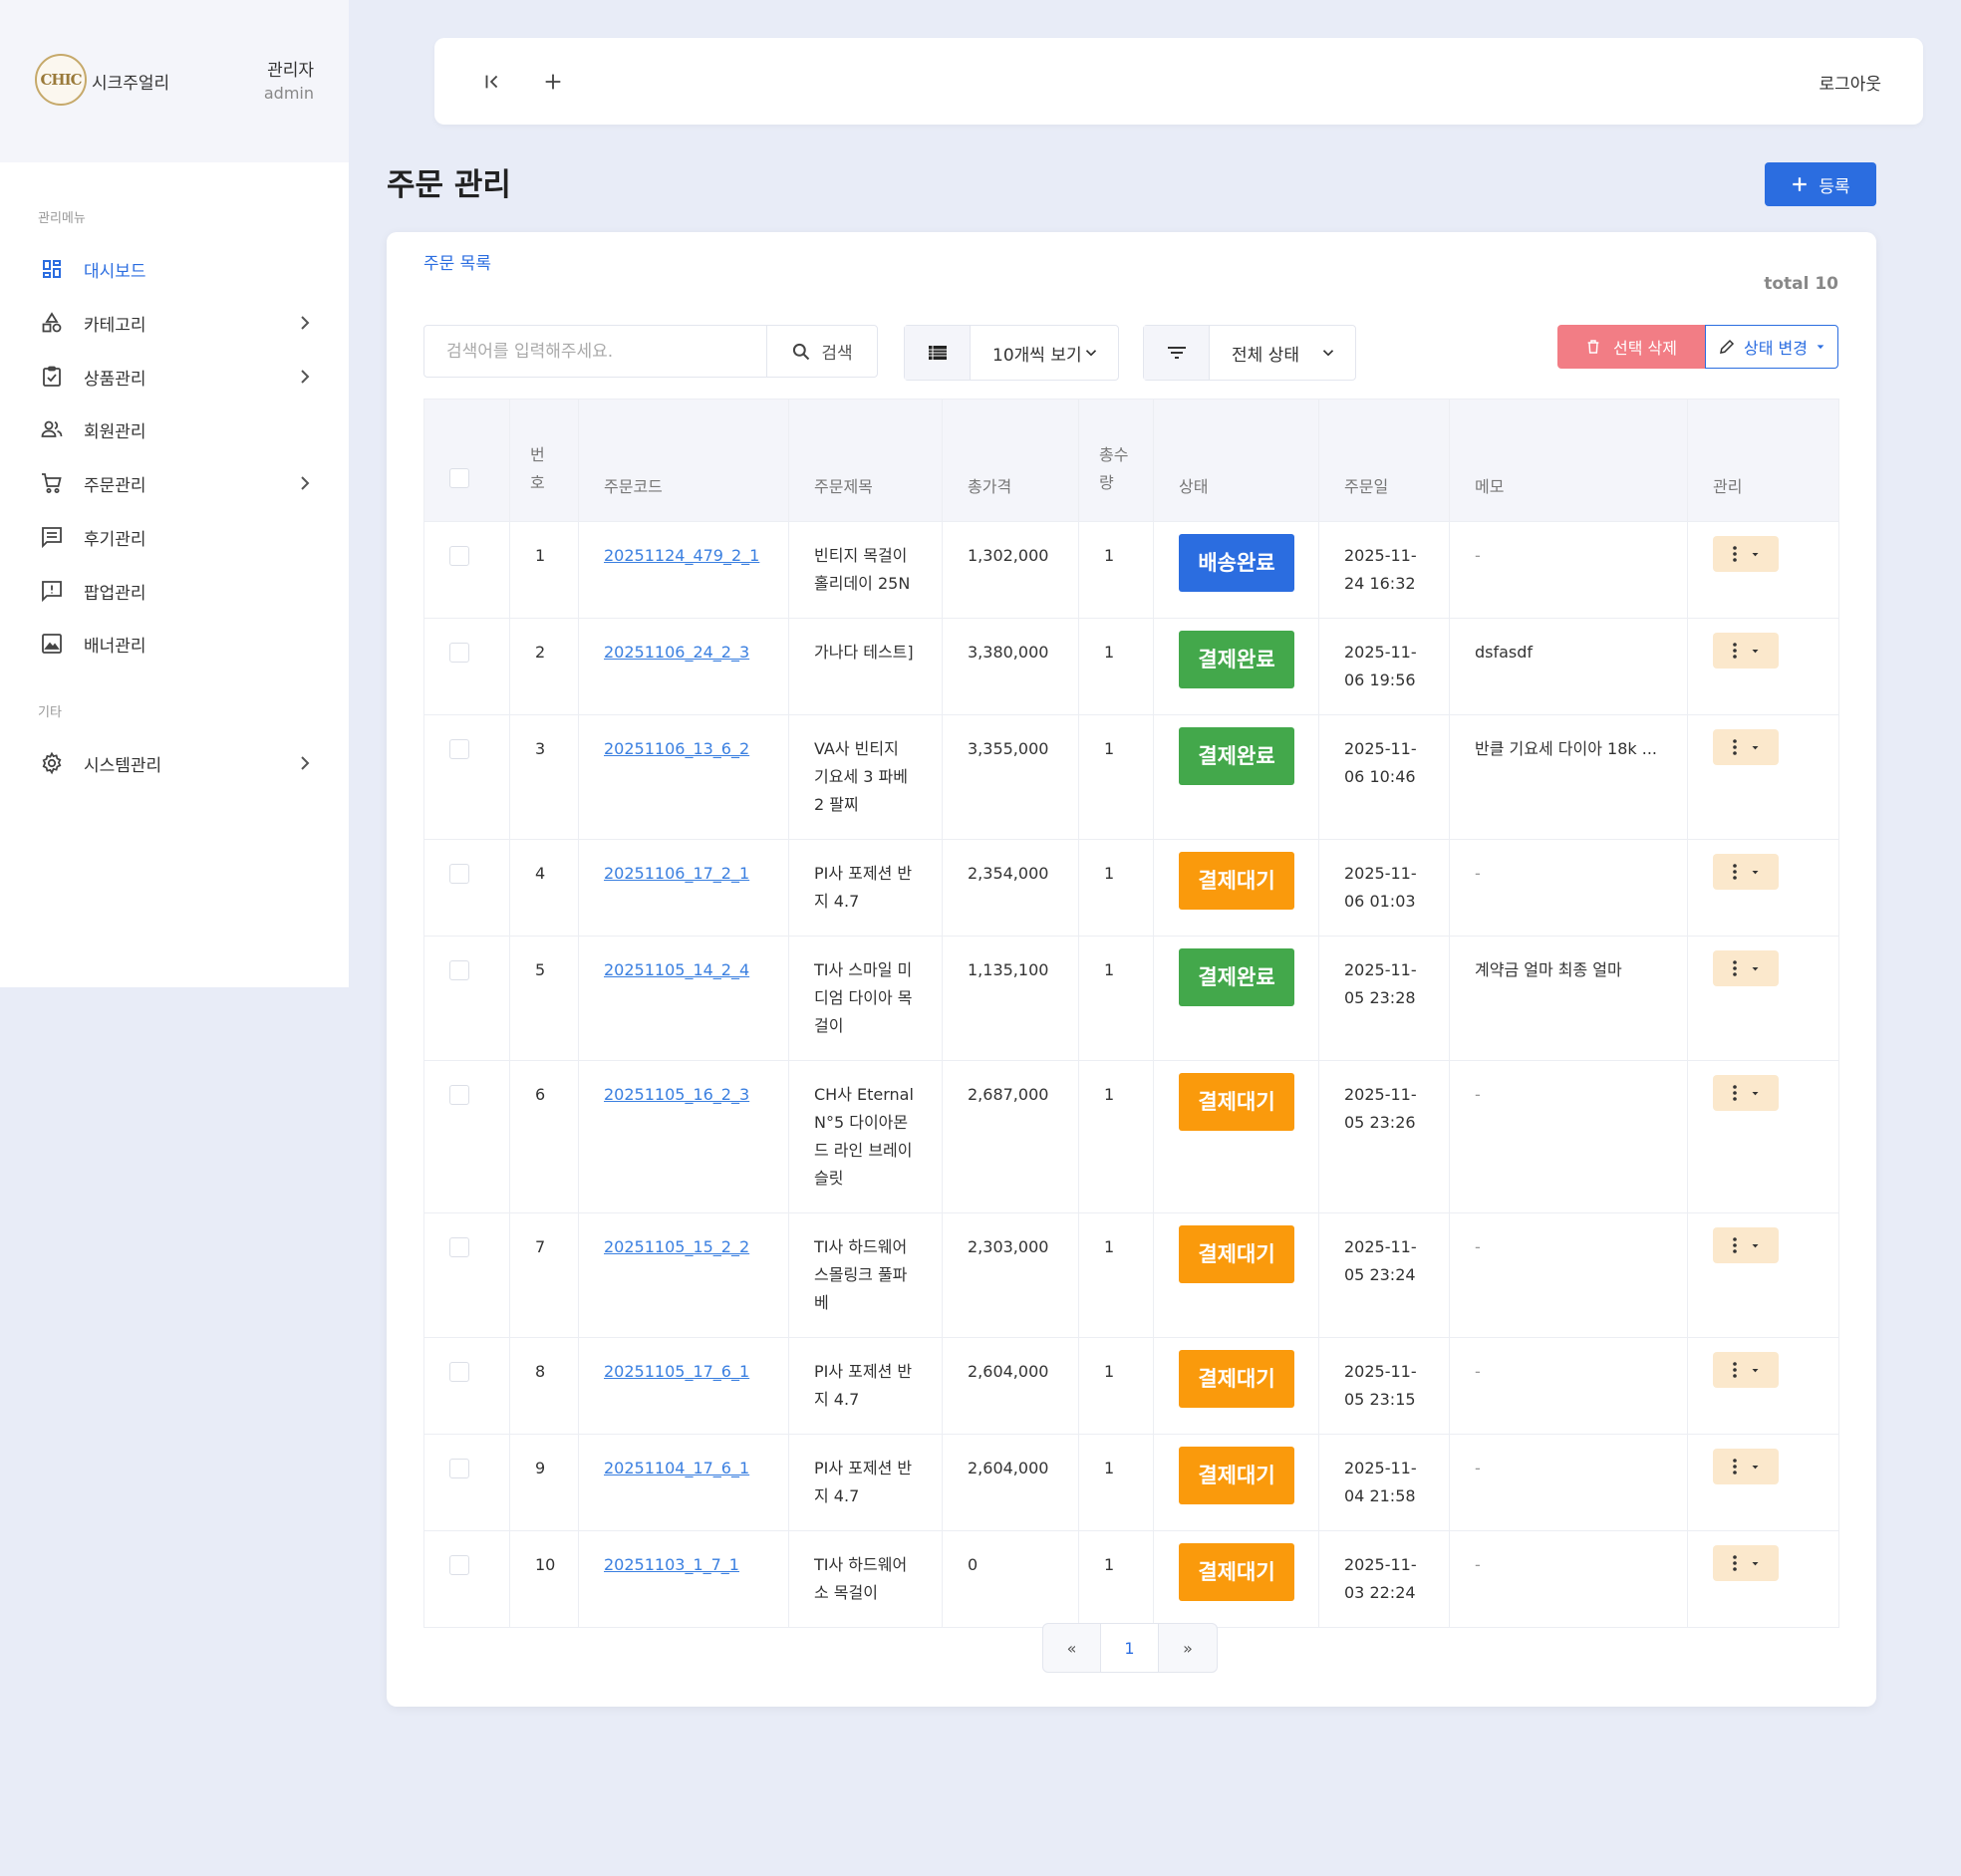  What do you see at coordinates (544, 460) in the screenshot?
I see `header-number: 번호` at bounding box center [544, 460].